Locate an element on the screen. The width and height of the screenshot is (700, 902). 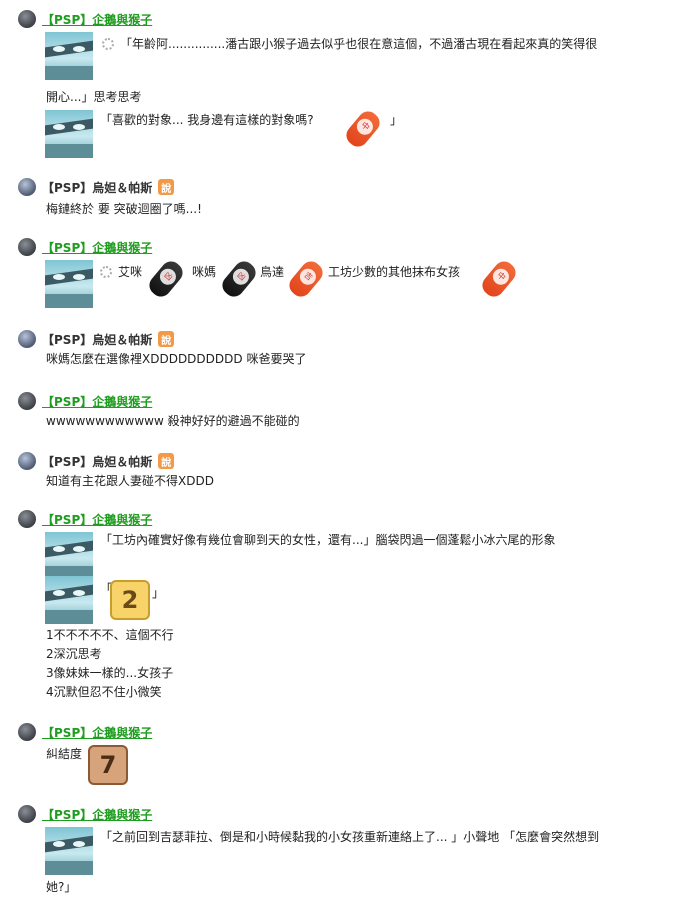
message-text: 「喜歡的對象... 我身邊有這樣的對象嗎? is located at coordinates (207, 120).